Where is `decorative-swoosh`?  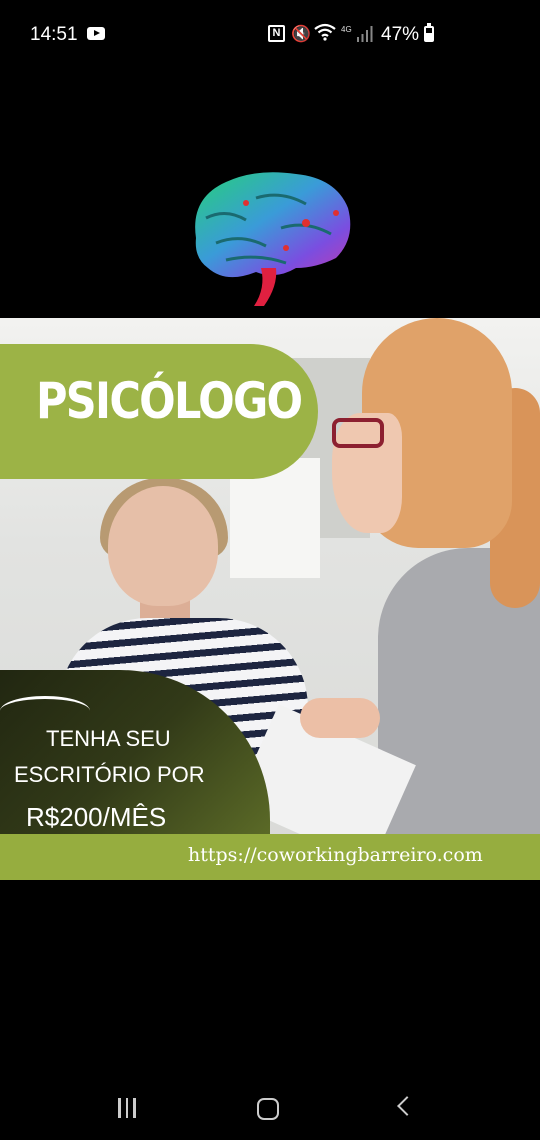
decorative-swoosh is located at coordinates (45, 711).